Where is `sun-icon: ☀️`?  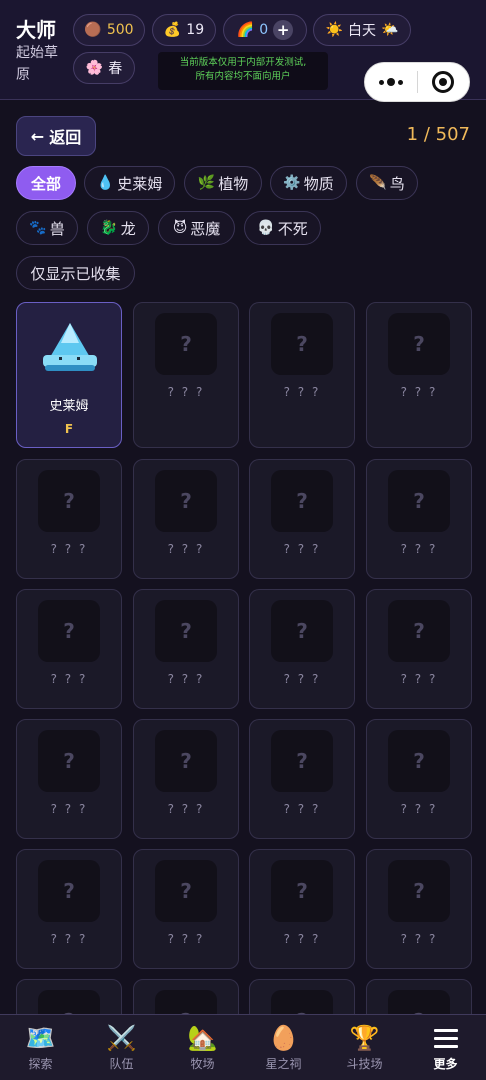 sun-icon: ☀️ is located at coordinates (334, 30).